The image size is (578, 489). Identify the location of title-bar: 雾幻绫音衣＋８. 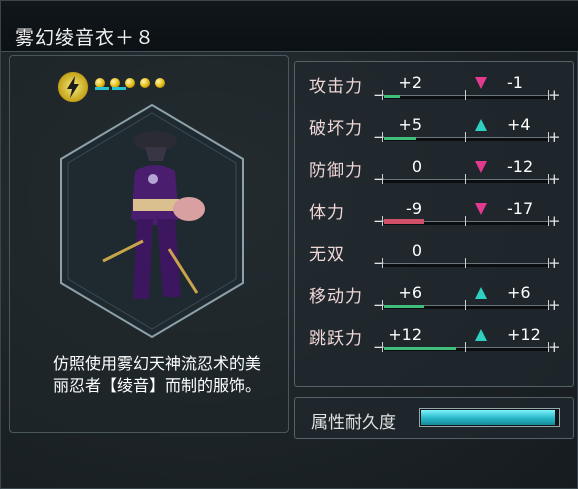
(289, 26).